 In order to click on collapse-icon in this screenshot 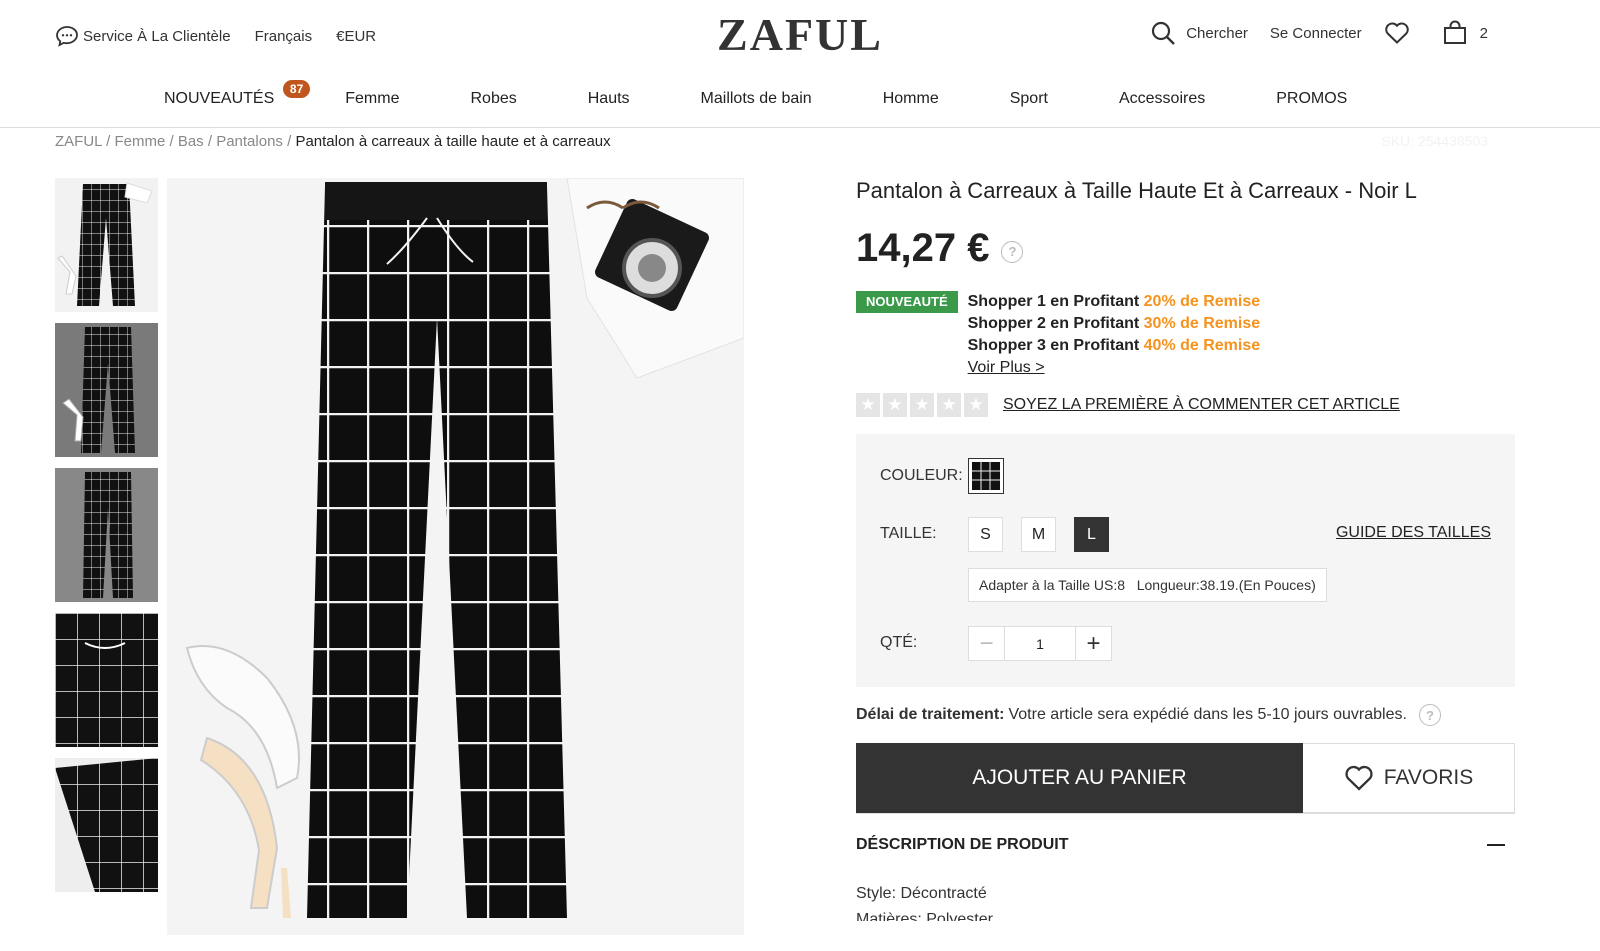, I will do `click(1496, 844)`.